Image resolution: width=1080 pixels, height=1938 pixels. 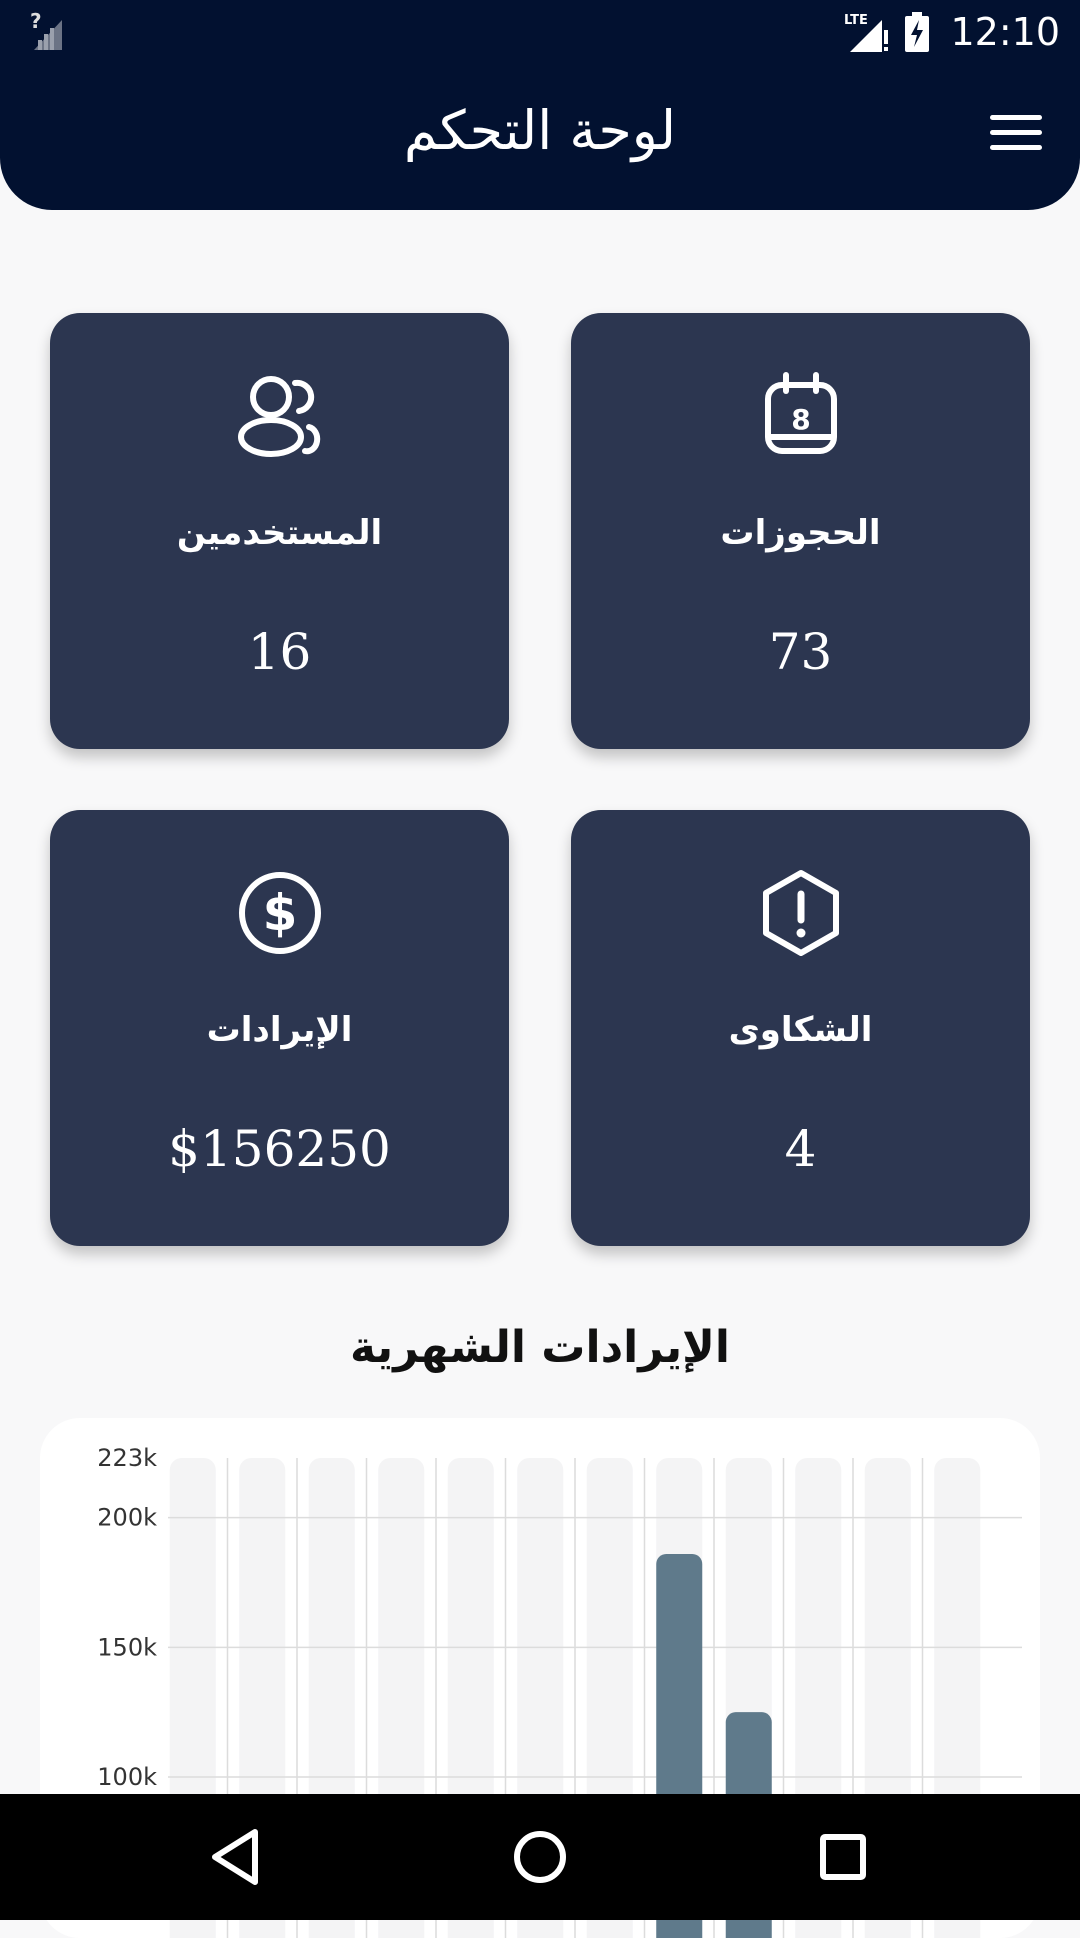 What do you see at coordinates (540, 130) in the screenshot?
I see `page-title: لوحة التحكم` at bounding box center [540, 130].